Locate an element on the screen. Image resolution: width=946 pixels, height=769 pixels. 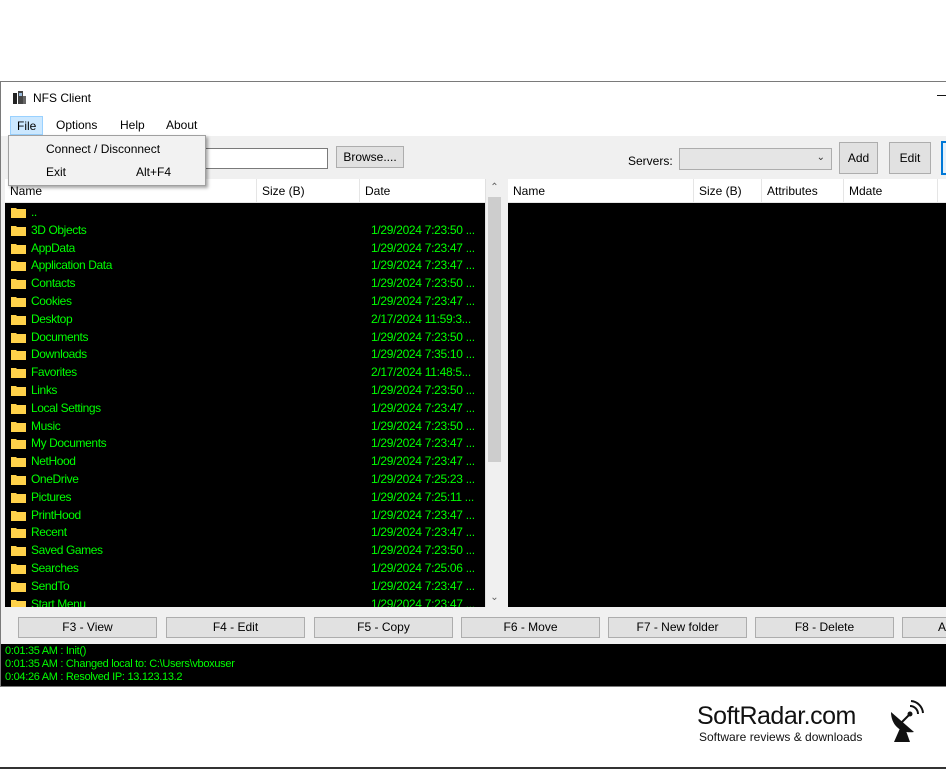
menu-options: Options is located at coordinates (76, 125).